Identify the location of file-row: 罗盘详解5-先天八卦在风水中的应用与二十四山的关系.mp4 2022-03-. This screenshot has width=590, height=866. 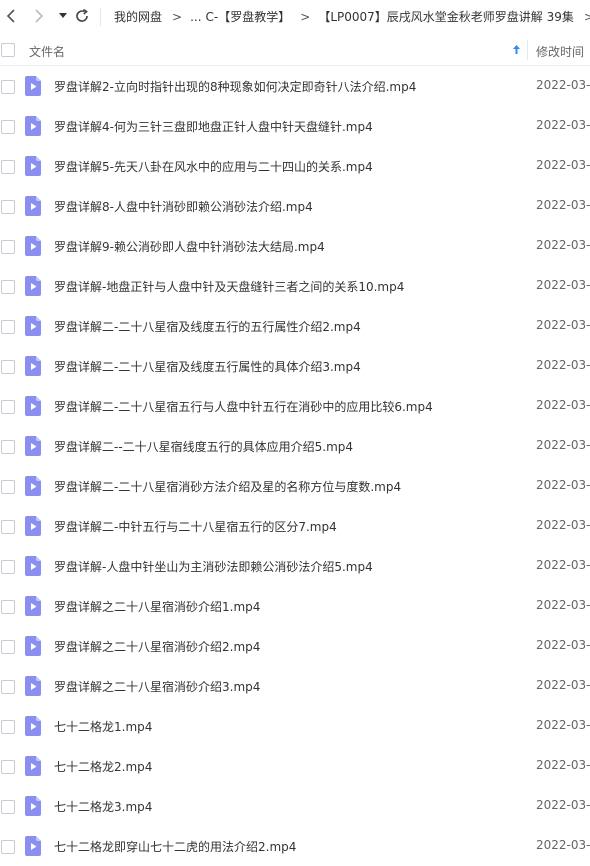
(295, 166).